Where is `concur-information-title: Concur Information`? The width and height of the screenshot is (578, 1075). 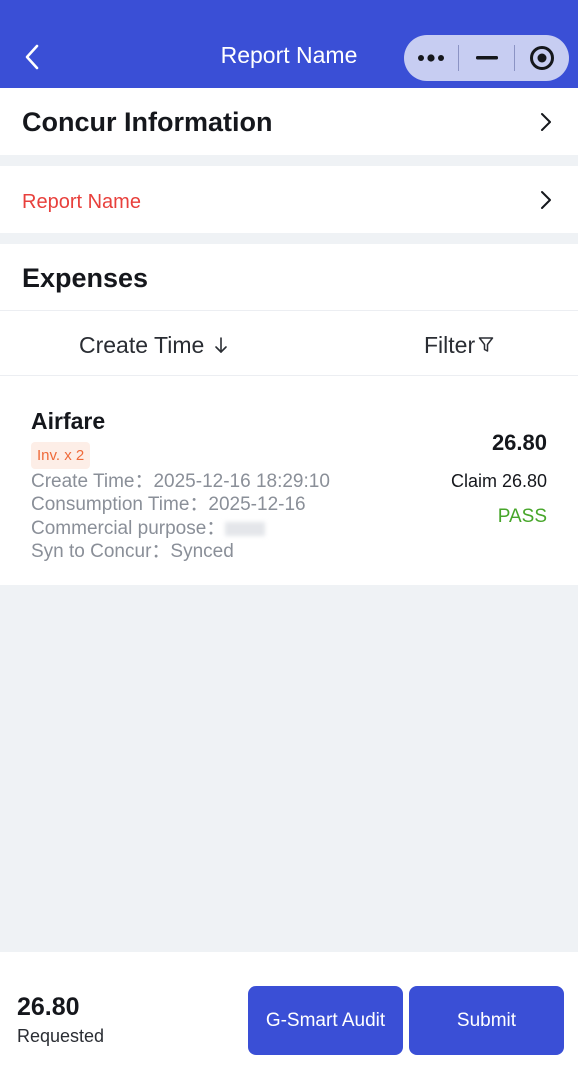
concur-information-title: Concur Information is located at coordinates (147, 122).